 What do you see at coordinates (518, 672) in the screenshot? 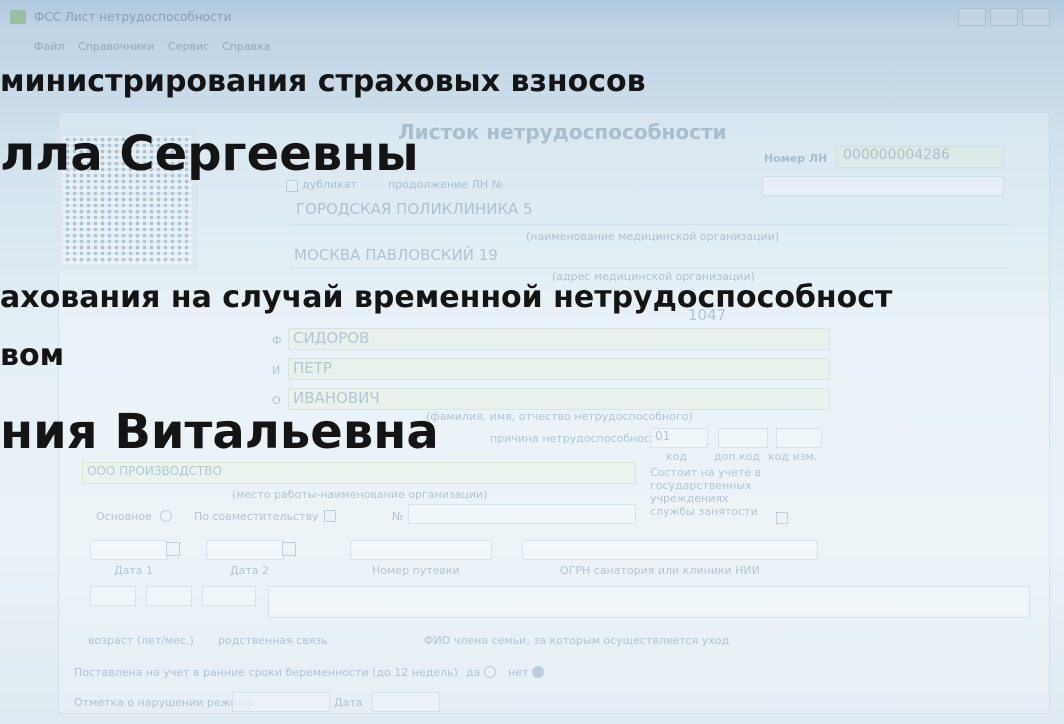
I see `no-label: нет` at bounding box center [518, 672].